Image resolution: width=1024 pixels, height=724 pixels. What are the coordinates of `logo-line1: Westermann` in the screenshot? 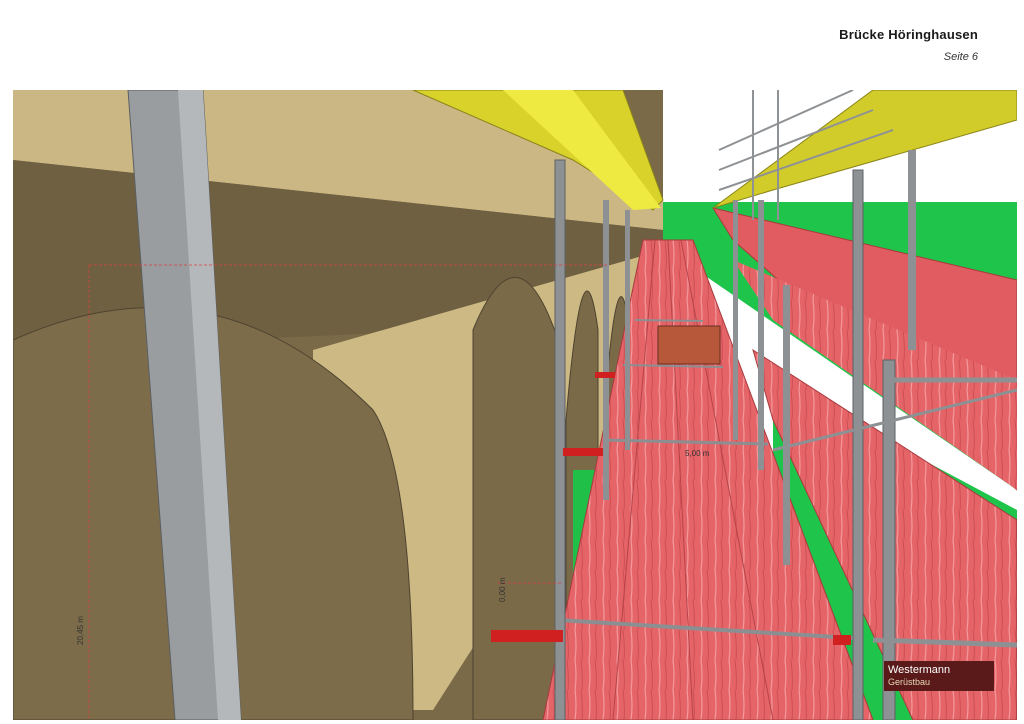 It's located at (919, 670).